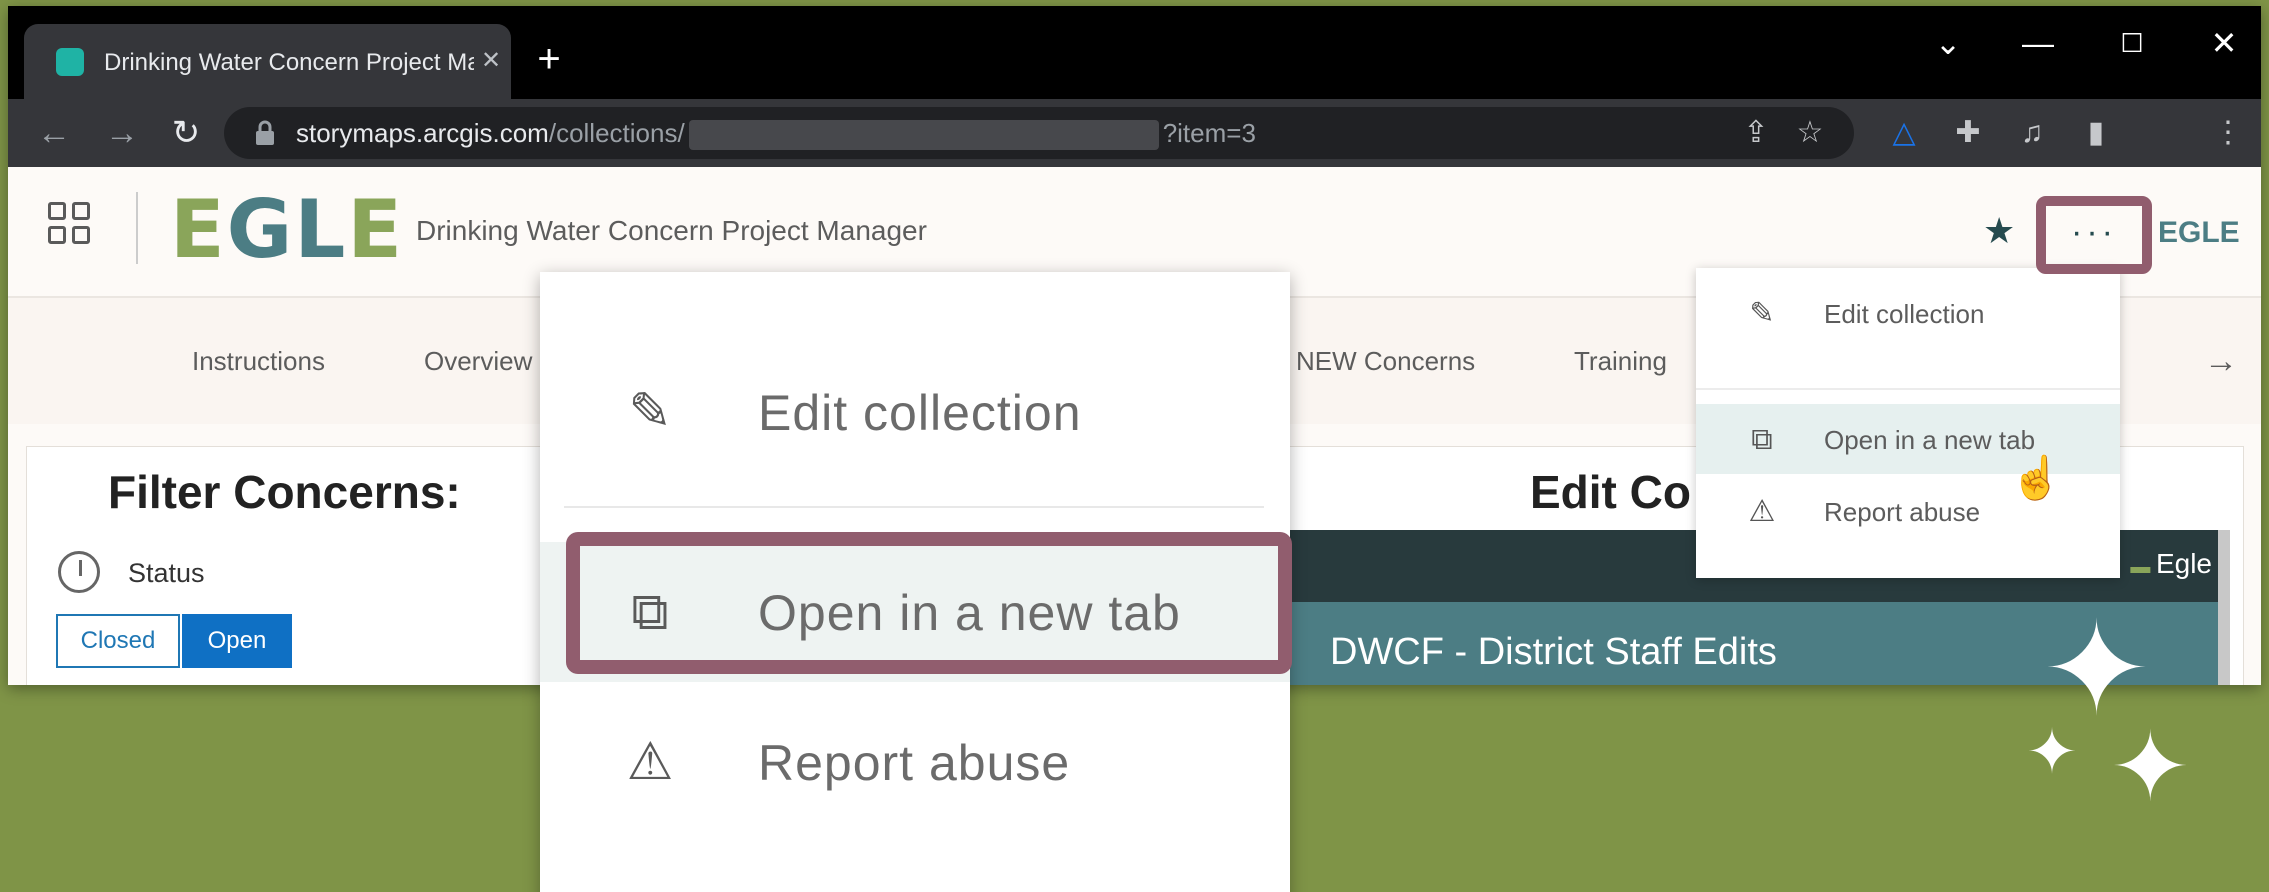 The image size is (2269, 892). Describe the element at coordinates (2032, 133) in the screenshot. I see `media-queue-icon: ♫` at that location.